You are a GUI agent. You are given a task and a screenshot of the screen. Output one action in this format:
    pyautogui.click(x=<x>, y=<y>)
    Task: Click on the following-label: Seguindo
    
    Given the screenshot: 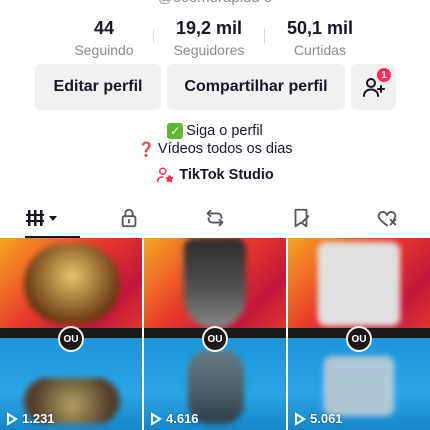 What is the action you would take?
    pyautogui.click(x=104, y=50)
    